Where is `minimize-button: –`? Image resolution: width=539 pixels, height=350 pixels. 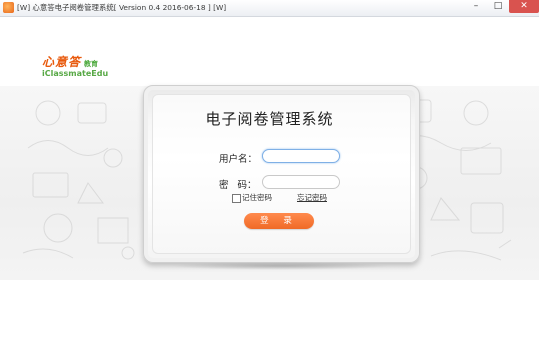 minimize-button: – is located at coordinates (476, 6).